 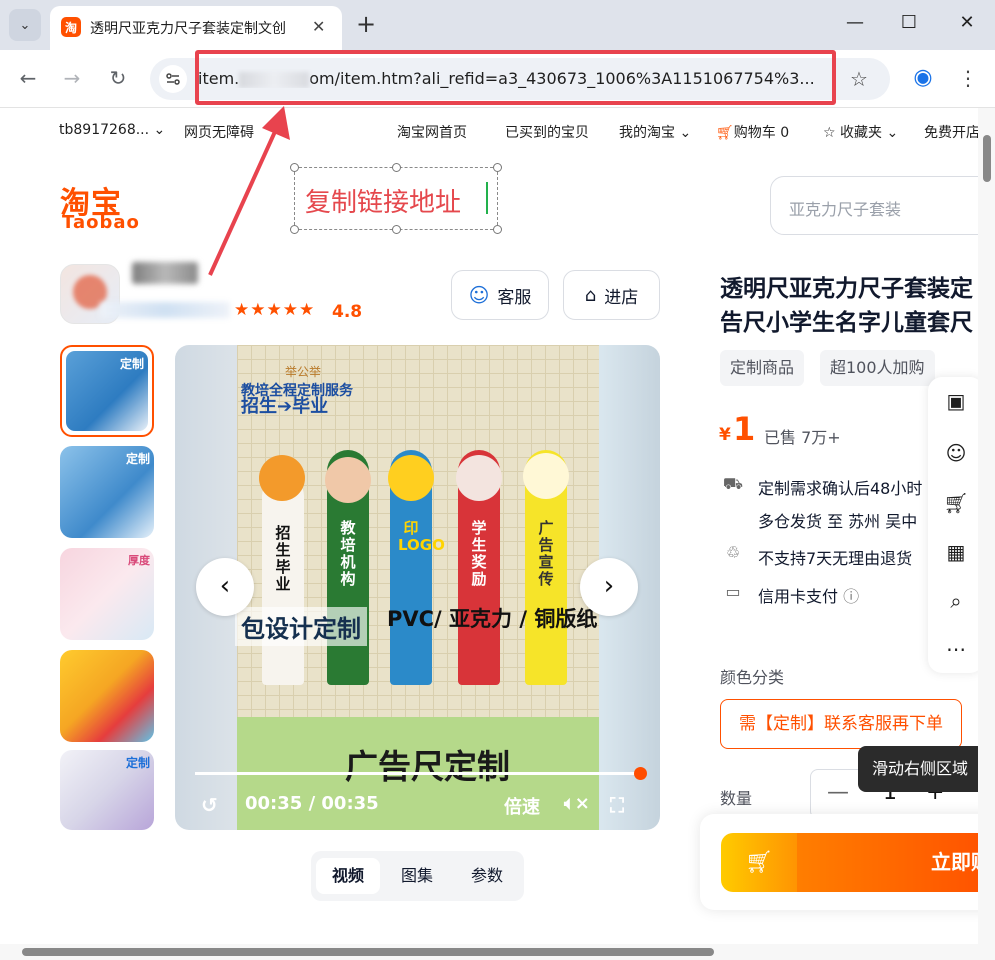 What do you see at coordinates (514, 297) in the screenshot?
I see `service-label: 客服` at bounding box center [514, 297].